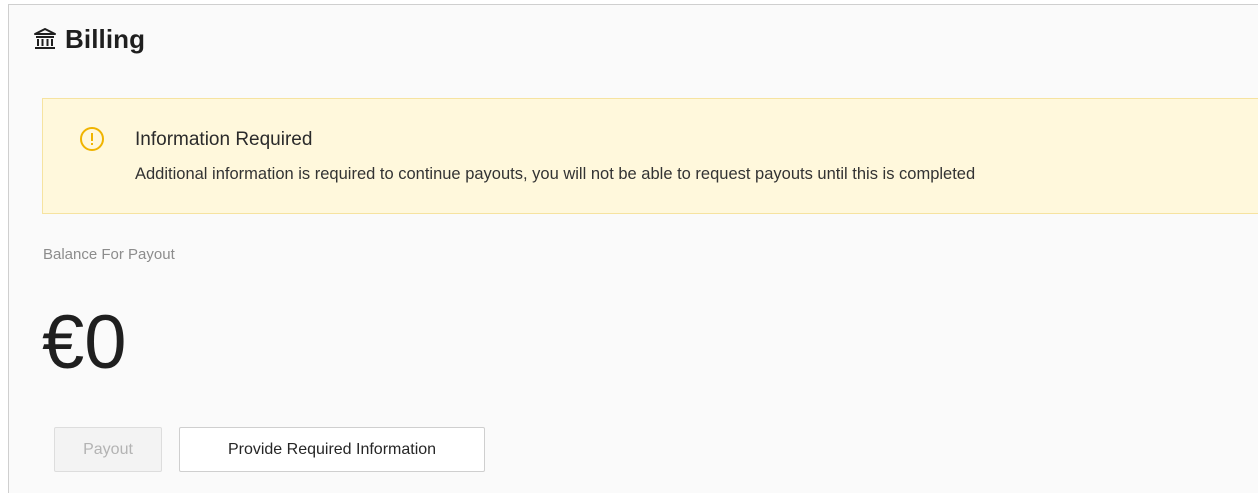 The height and width of the screenshot is (493, 1258). I want to click on page-header: Billing, so click(89, 39).